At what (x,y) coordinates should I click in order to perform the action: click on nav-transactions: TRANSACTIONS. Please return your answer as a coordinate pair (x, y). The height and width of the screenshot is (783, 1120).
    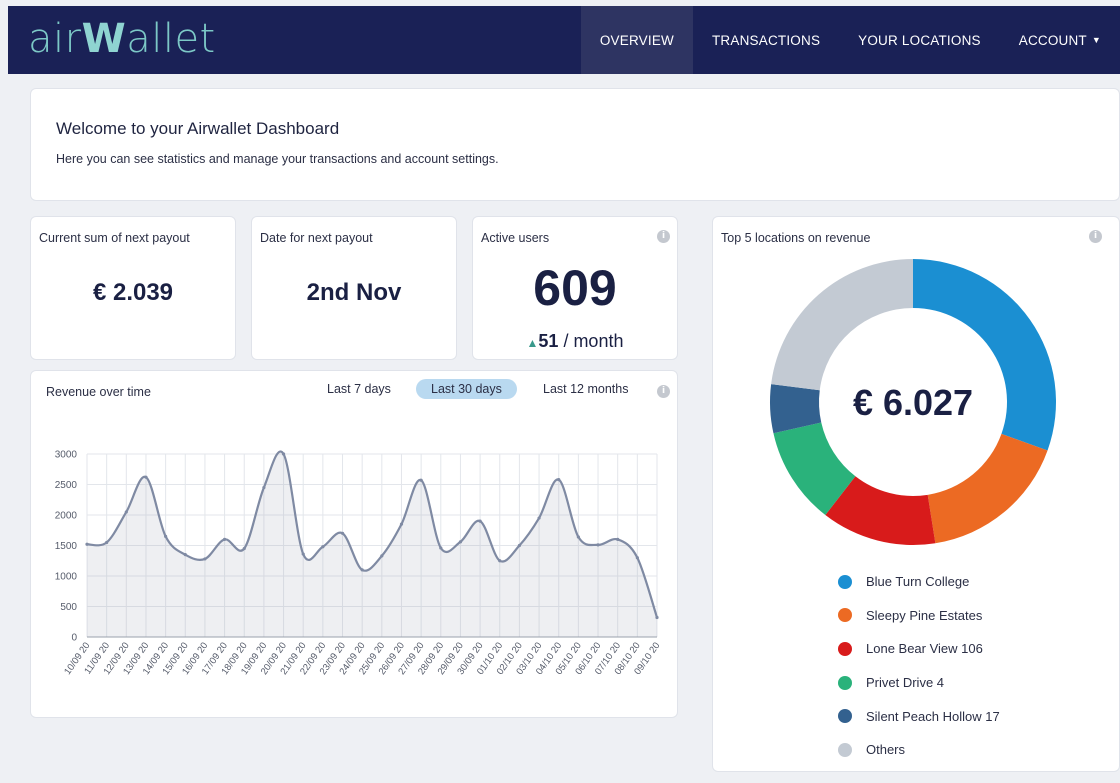
    Looking at the image, I should click on (766, 40).